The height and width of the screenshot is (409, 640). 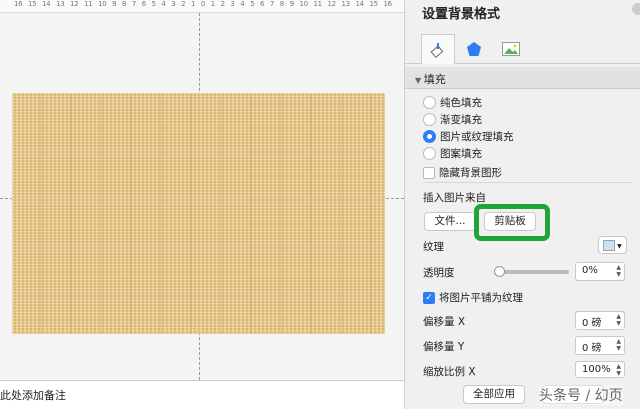 I want to click on insert-from-label: 插入图片来自, so click(x=454, y=198).